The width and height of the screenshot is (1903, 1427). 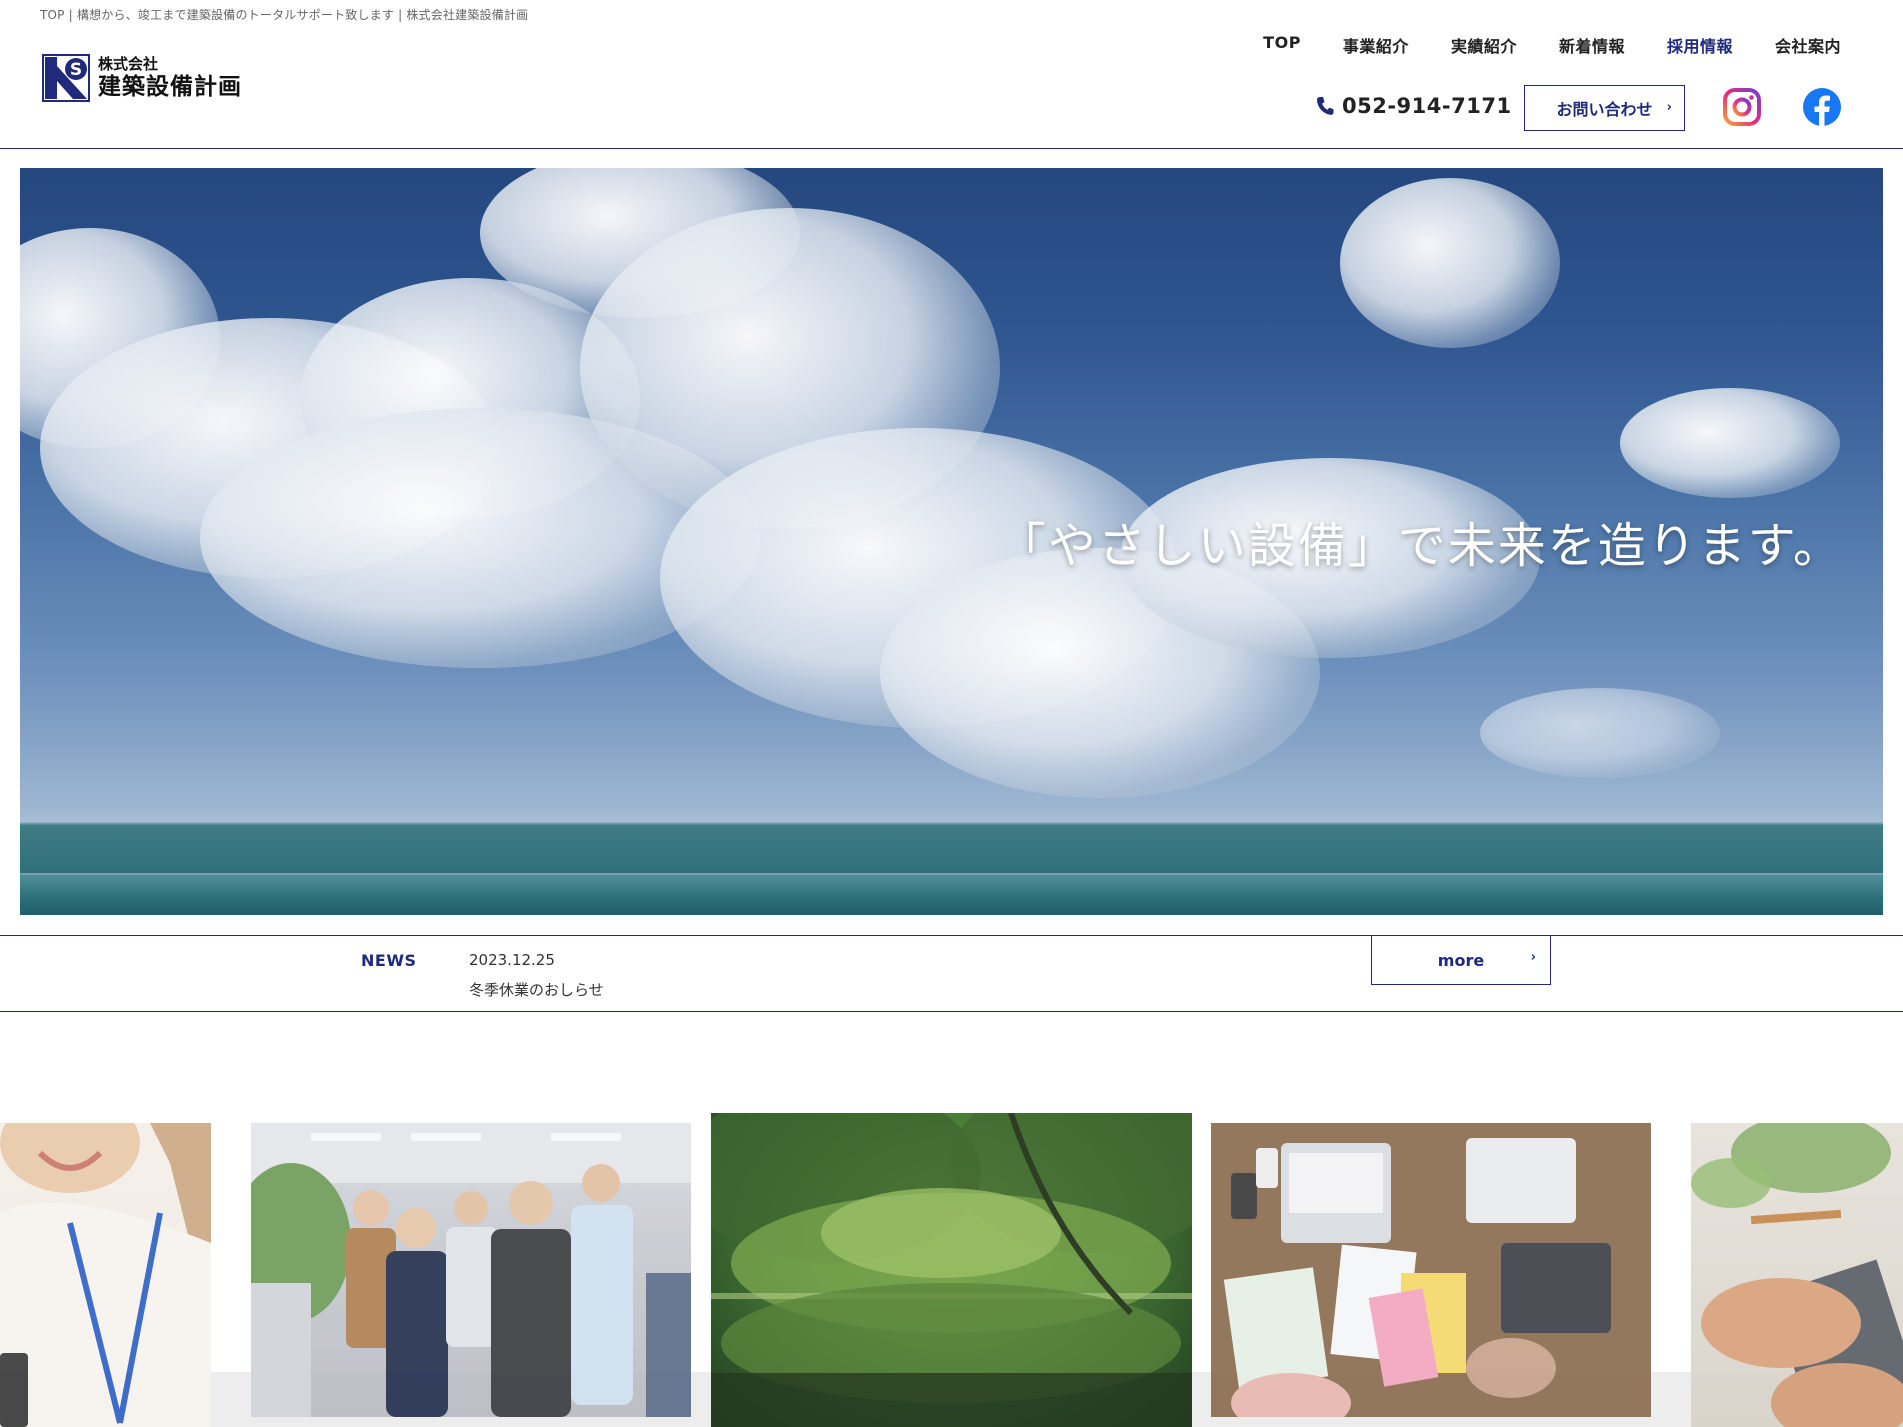 What do you see at coordinates (471, 1270) in the screenshot?
I see `photo-team-members` at bounding box center [471, 1270].